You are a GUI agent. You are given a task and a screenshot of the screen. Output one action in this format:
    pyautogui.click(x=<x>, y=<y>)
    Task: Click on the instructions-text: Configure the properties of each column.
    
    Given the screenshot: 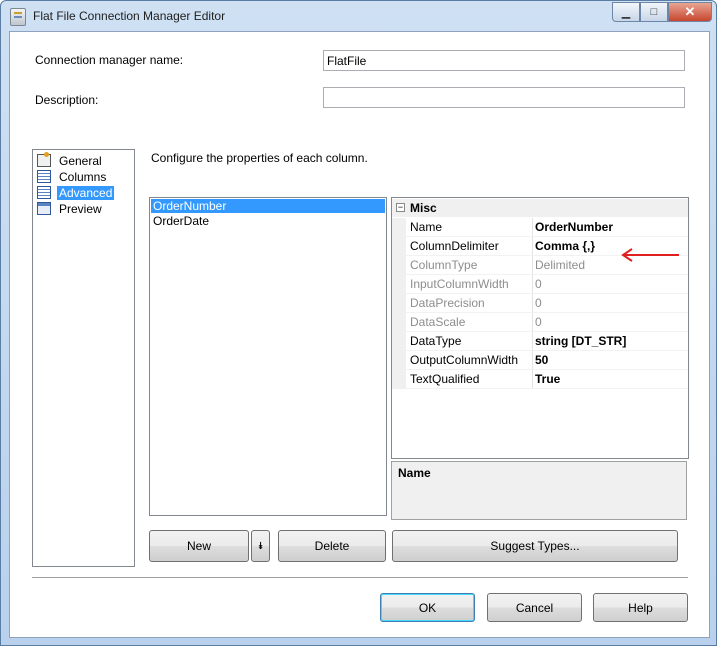 What is the action you would take?
    pyautogui.click(x=259, y=158)
    